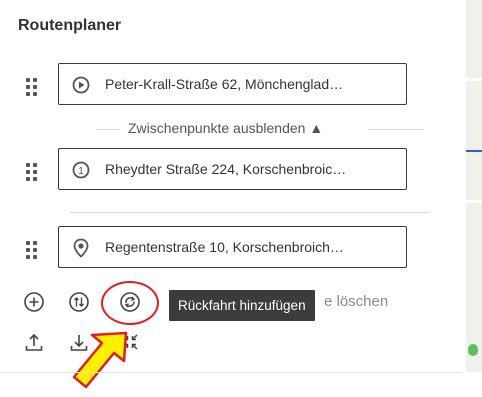  Describe the element at coordinates (81, 248) in the screenshot. I see `destination-pin-icon` at that location.